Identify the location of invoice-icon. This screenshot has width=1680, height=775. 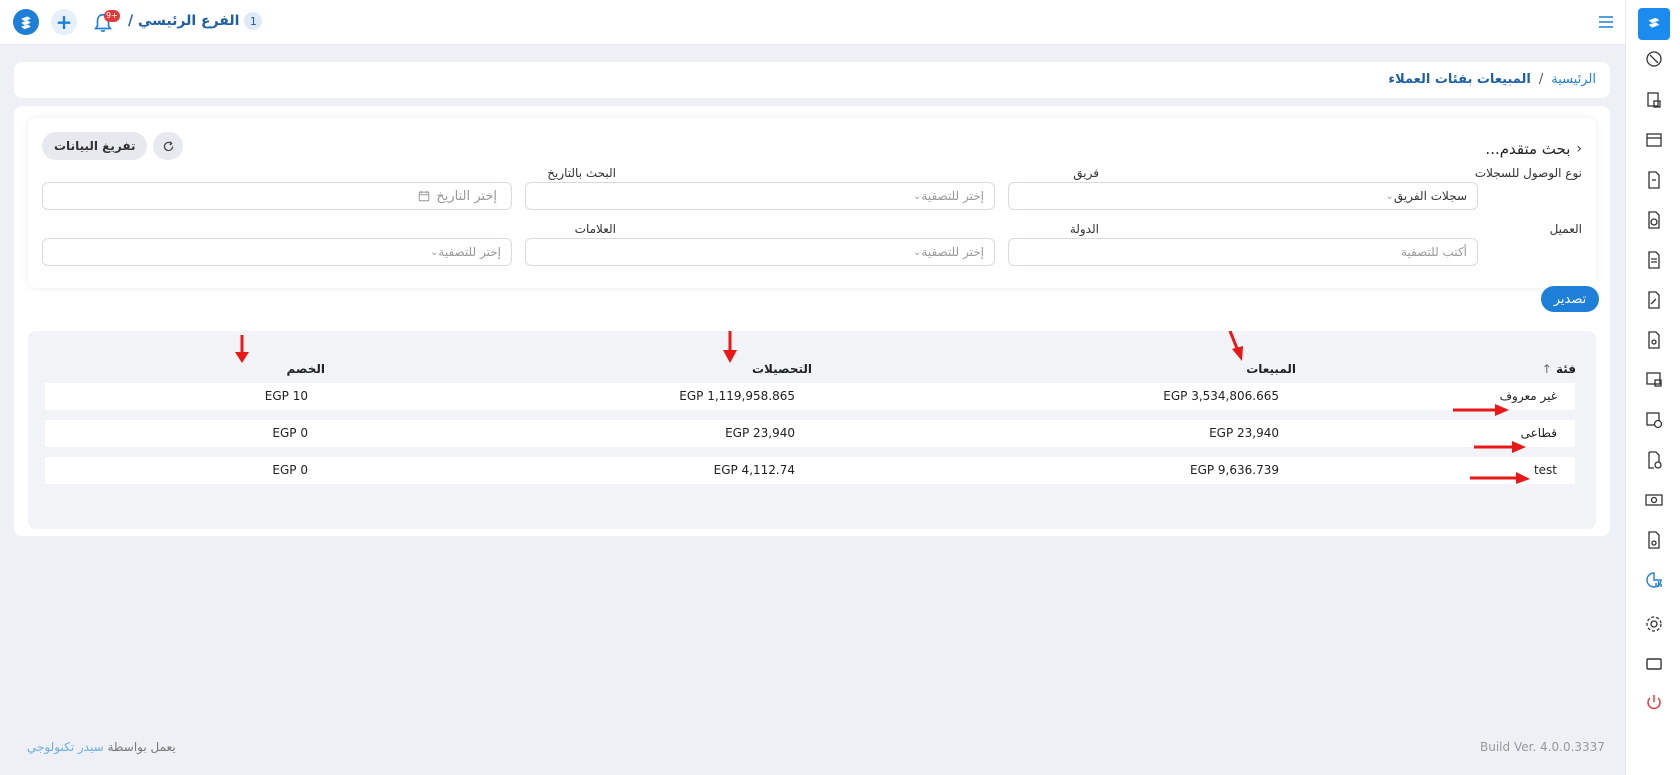
(1654, 180).